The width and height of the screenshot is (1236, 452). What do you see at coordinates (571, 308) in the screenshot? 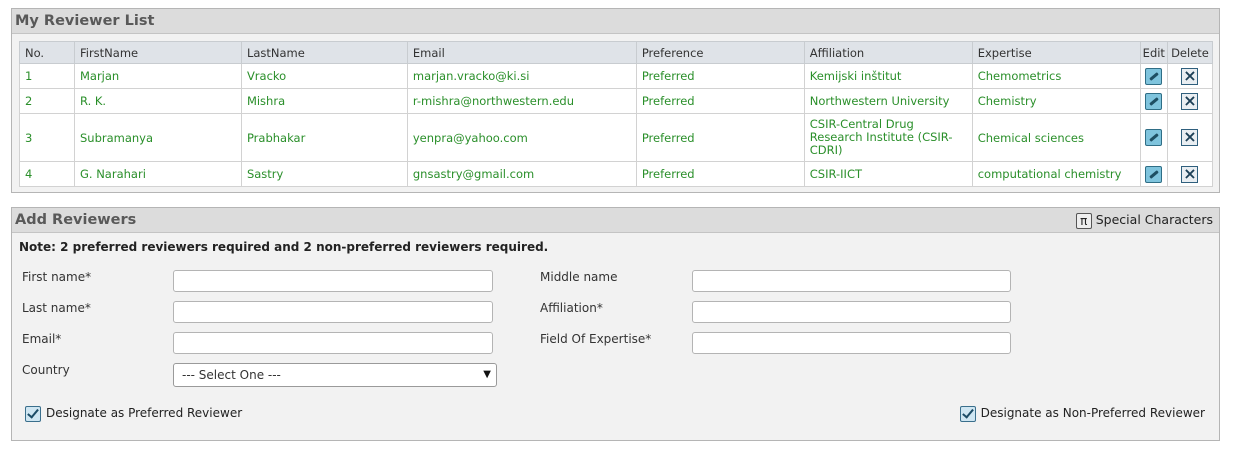
I see `affiliation-label: Affiliation*` at bounding box center [571, 308].